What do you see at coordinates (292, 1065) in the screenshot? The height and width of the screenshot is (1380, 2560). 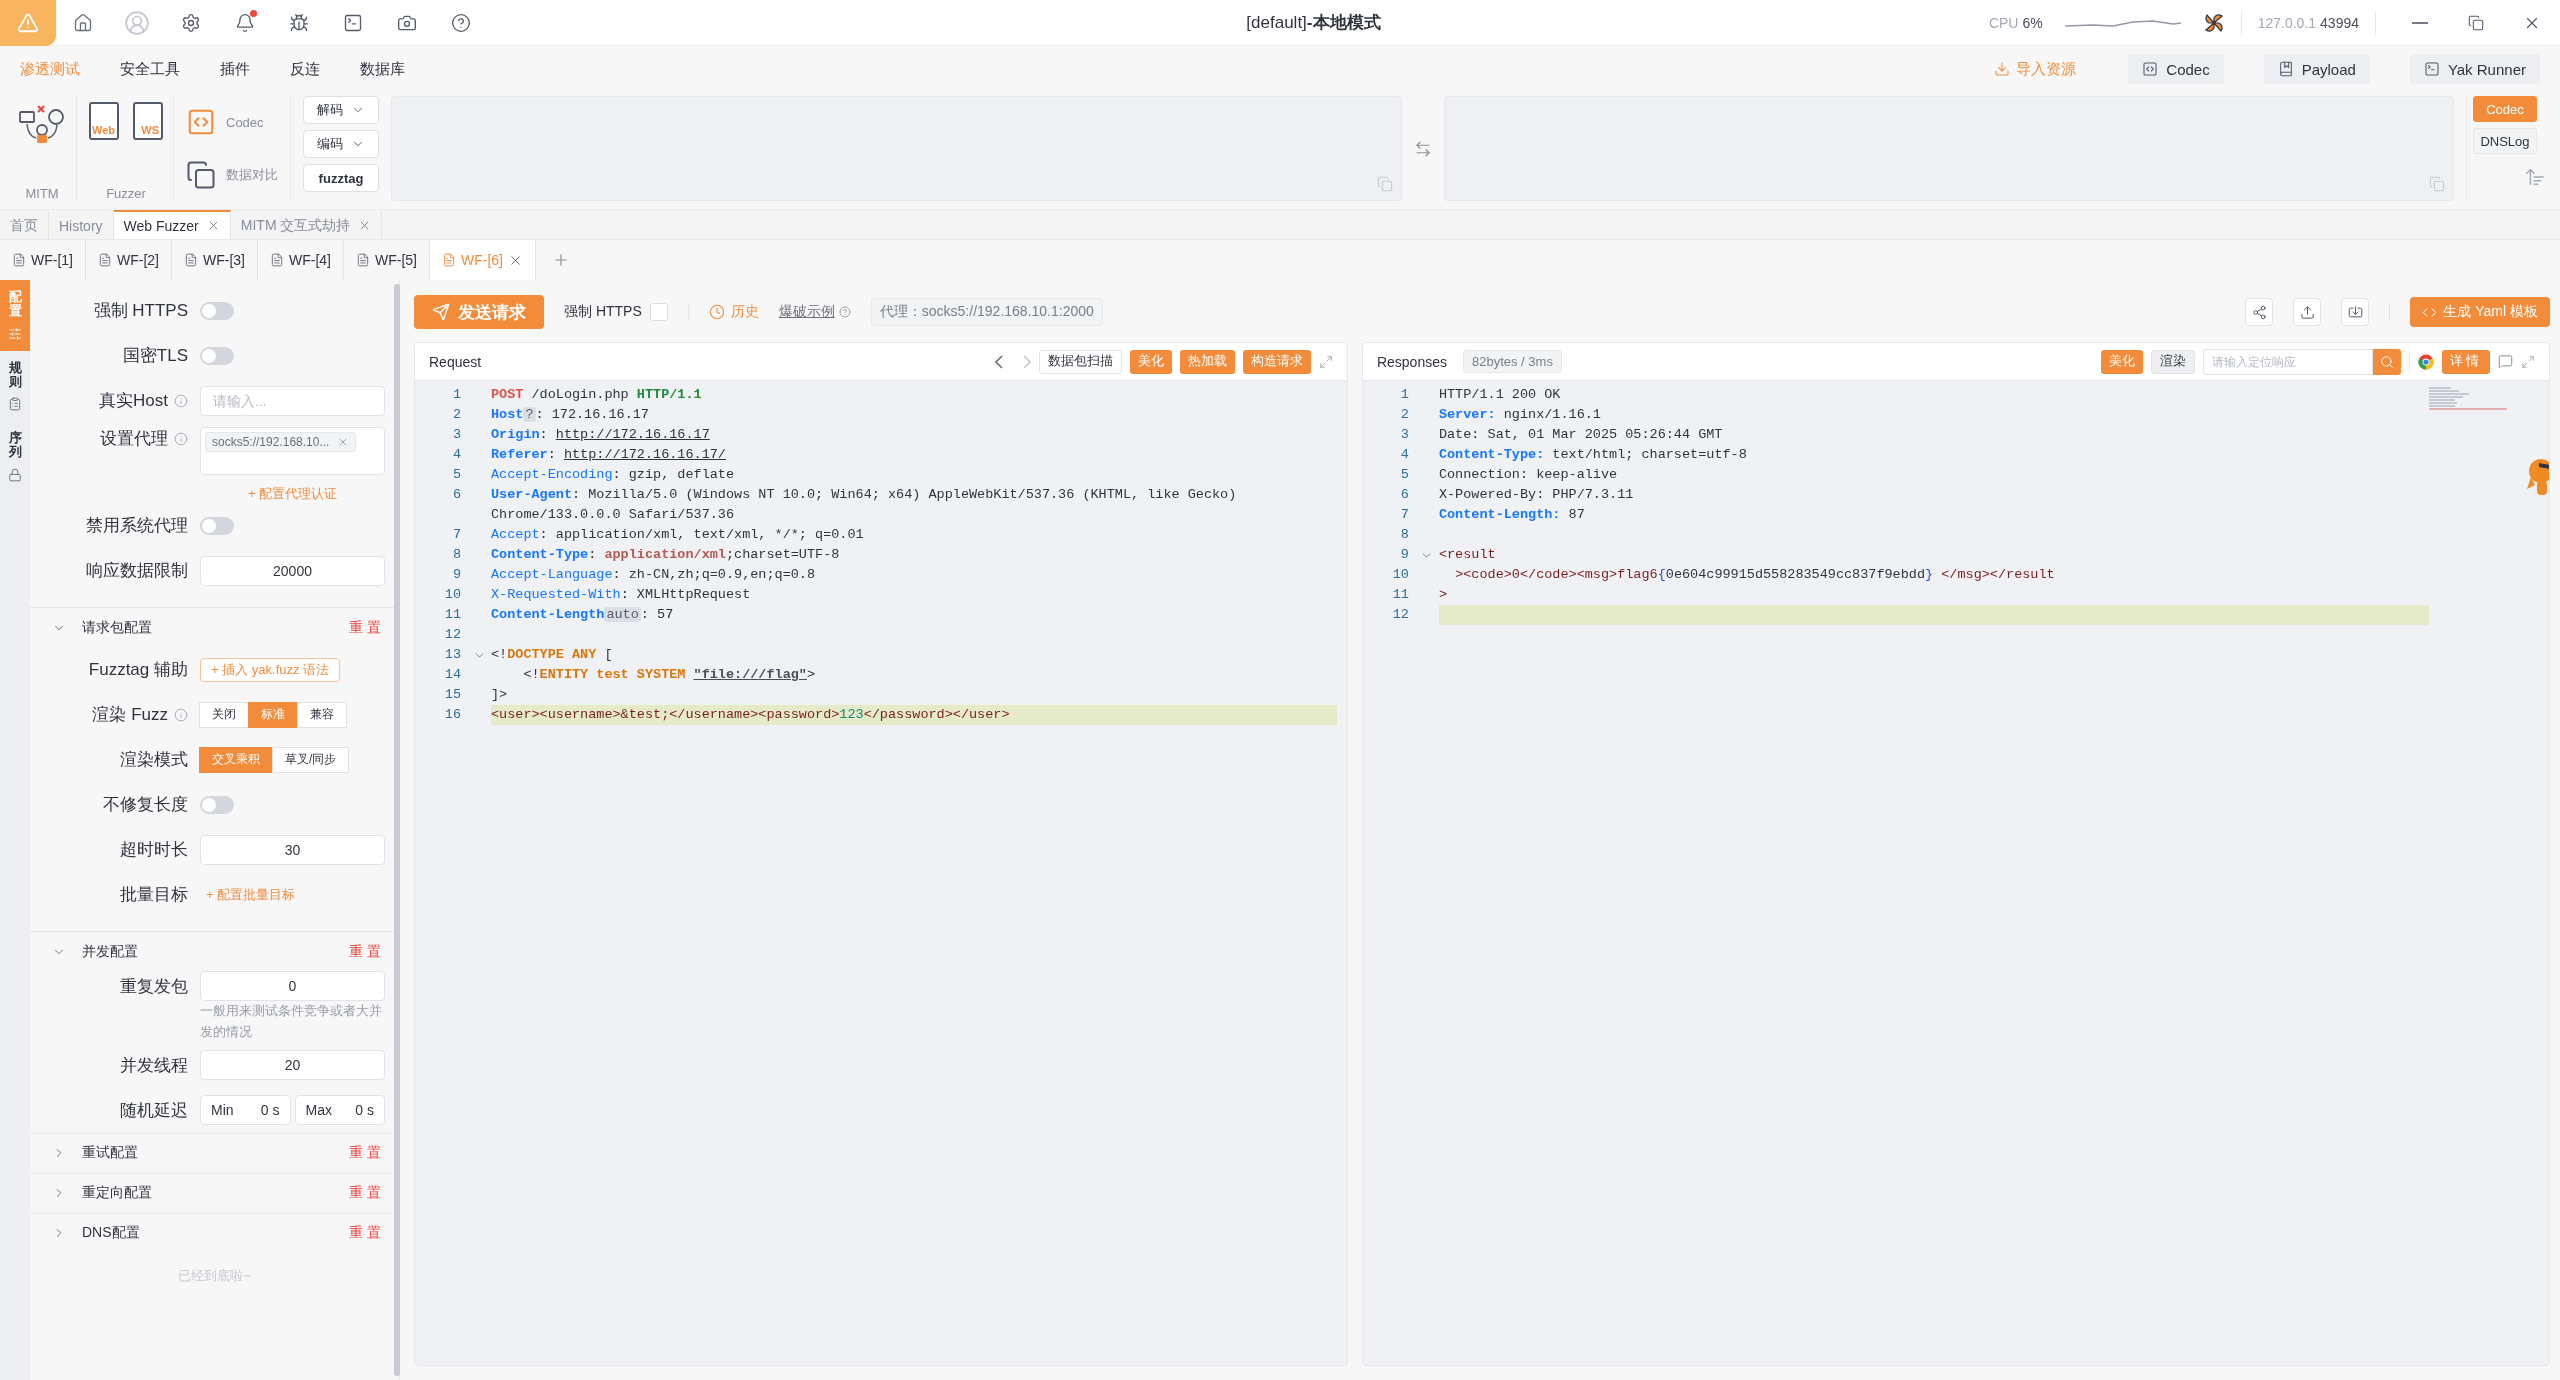 I see `input-field: 20` at bounding box center [292, 1065].